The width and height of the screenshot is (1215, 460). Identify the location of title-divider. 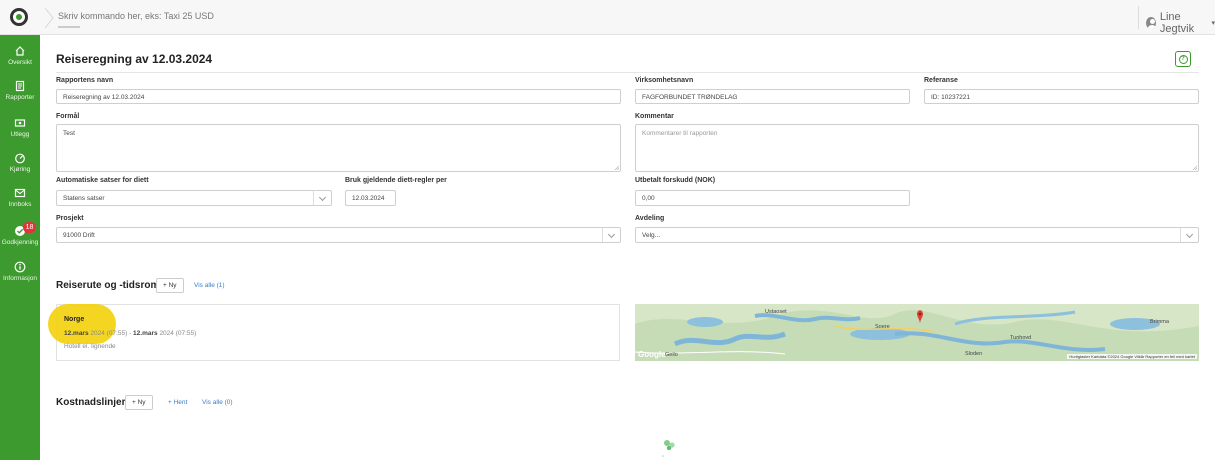
(627, 72).